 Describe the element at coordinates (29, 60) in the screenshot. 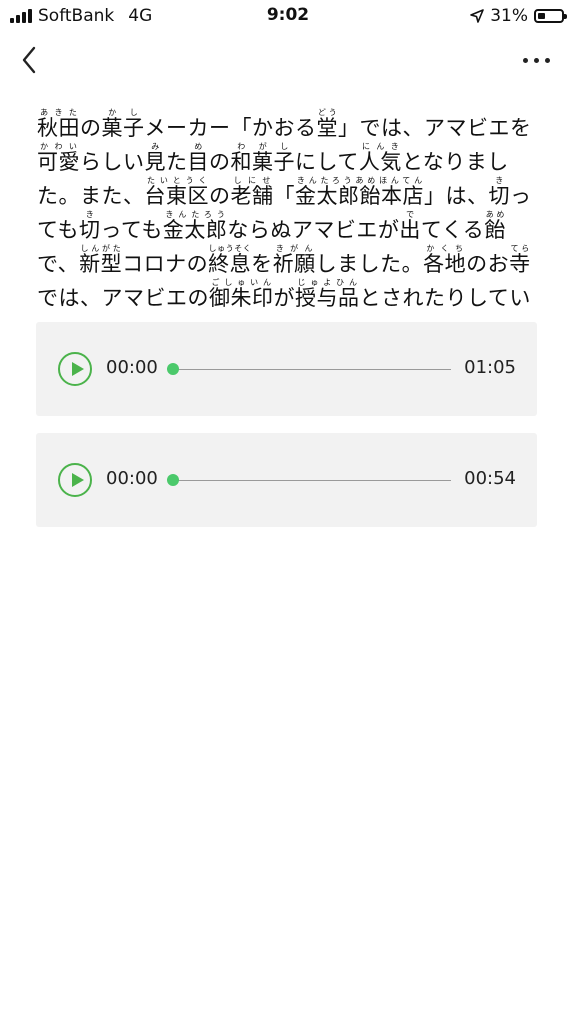

I see `chevron-left-icon` at that location.